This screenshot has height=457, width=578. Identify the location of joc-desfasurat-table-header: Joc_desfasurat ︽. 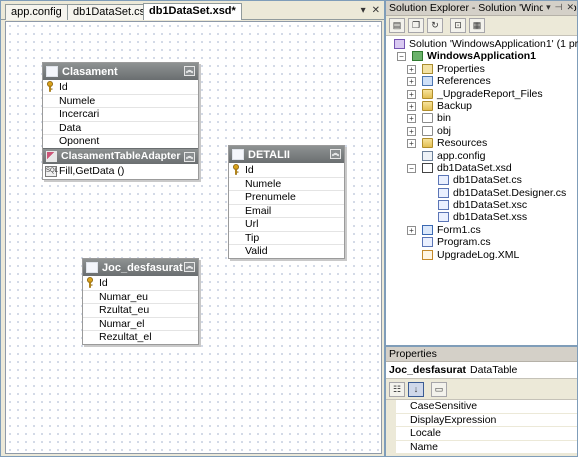
(140, 267).